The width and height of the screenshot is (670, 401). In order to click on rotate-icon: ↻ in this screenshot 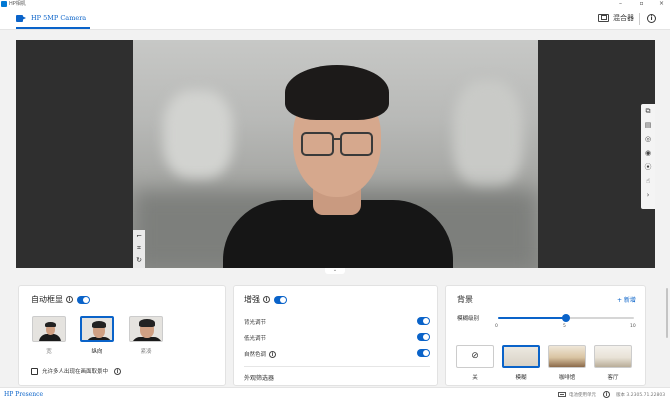, I will do `click(139, 260)`.